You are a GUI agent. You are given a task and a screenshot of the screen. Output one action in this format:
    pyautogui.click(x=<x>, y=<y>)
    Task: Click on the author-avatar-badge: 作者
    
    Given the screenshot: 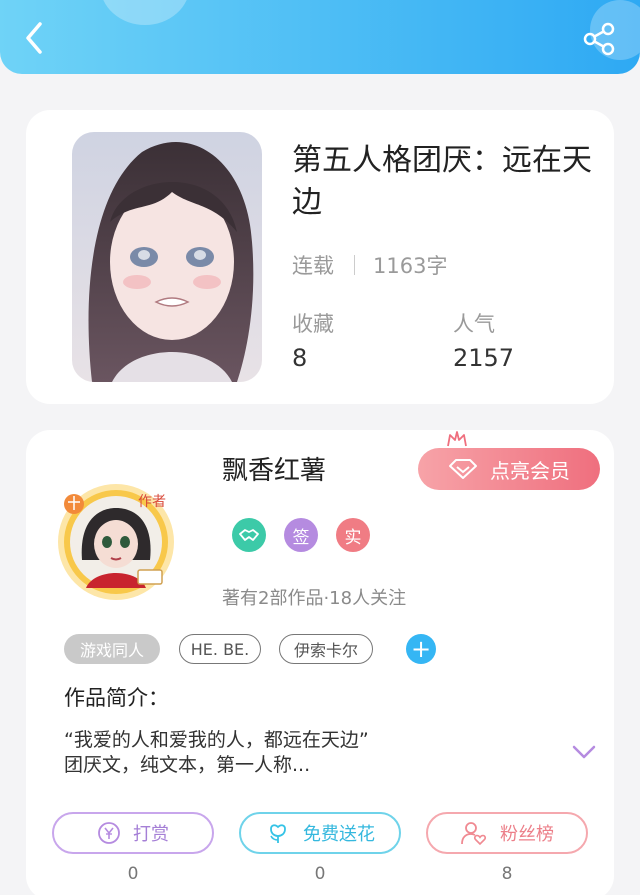 What is the action you would take?
    pyautogui.click(x=152, y=502)
    